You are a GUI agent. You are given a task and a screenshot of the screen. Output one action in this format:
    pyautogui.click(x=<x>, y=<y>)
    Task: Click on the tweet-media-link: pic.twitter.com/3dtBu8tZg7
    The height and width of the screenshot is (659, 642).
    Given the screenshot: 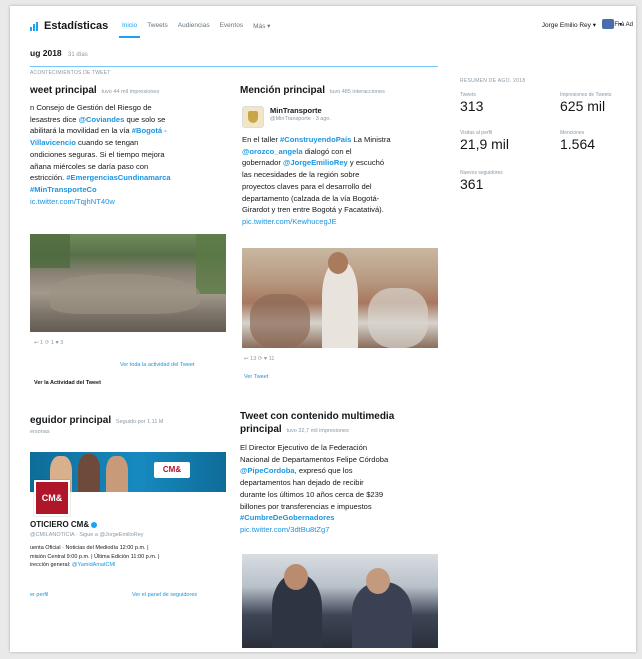 What is the action you would take?
    pyautogui.click(x=340, y=530)
    